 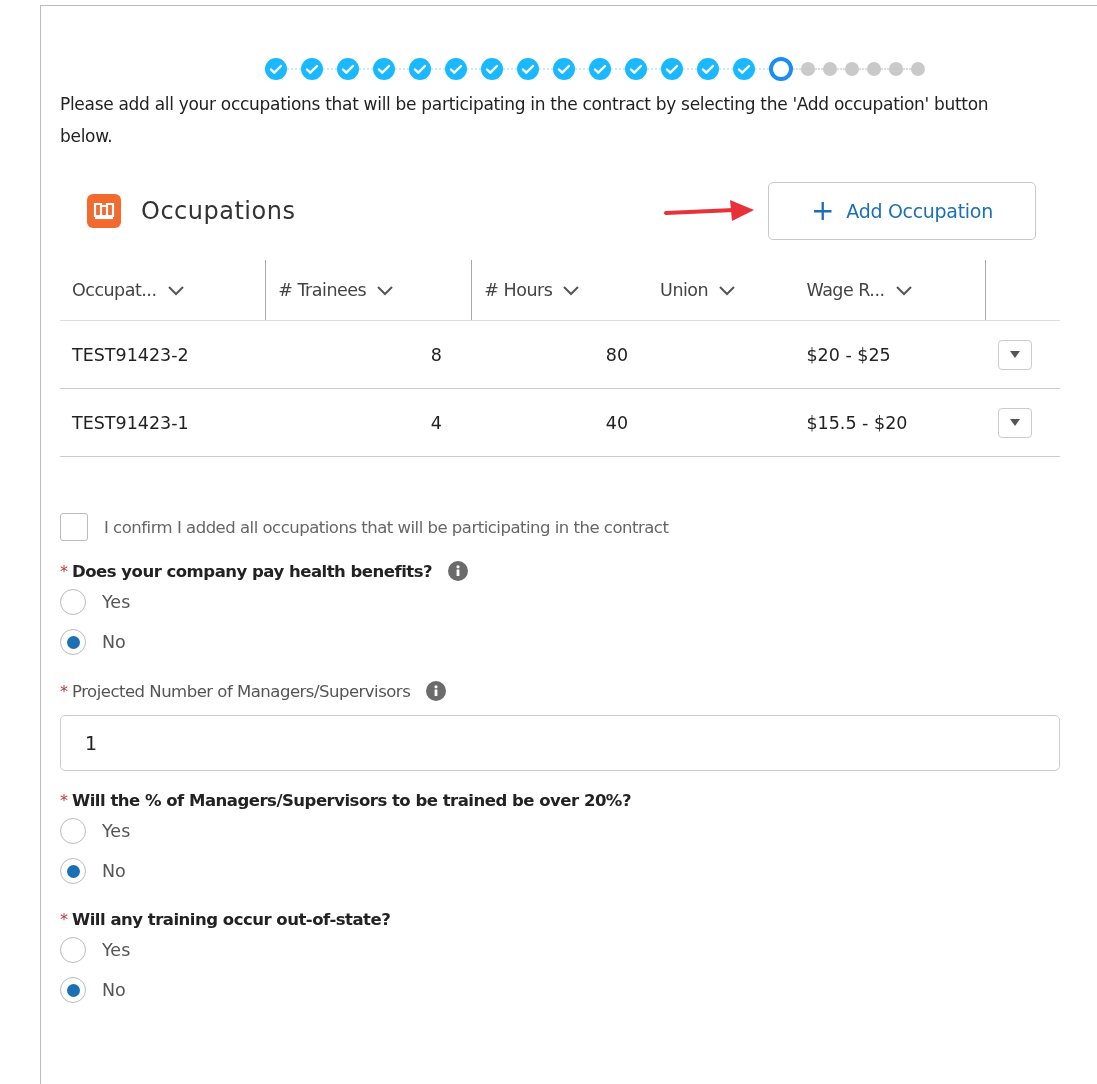 I want to click on question-label: Will the % of Managers/Supervisors to be trained be over 20%?, so click(x=351, y=800).